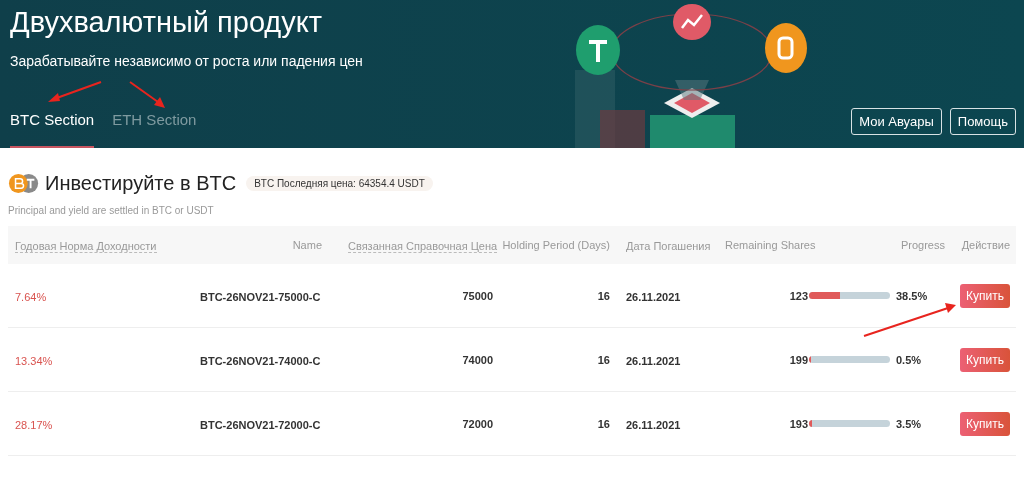 This screenshot has width=1024, height=487. Describe the element at coordinates (34, 360) in the screenshot. I see `yield-cell: 13.34%` at that location.